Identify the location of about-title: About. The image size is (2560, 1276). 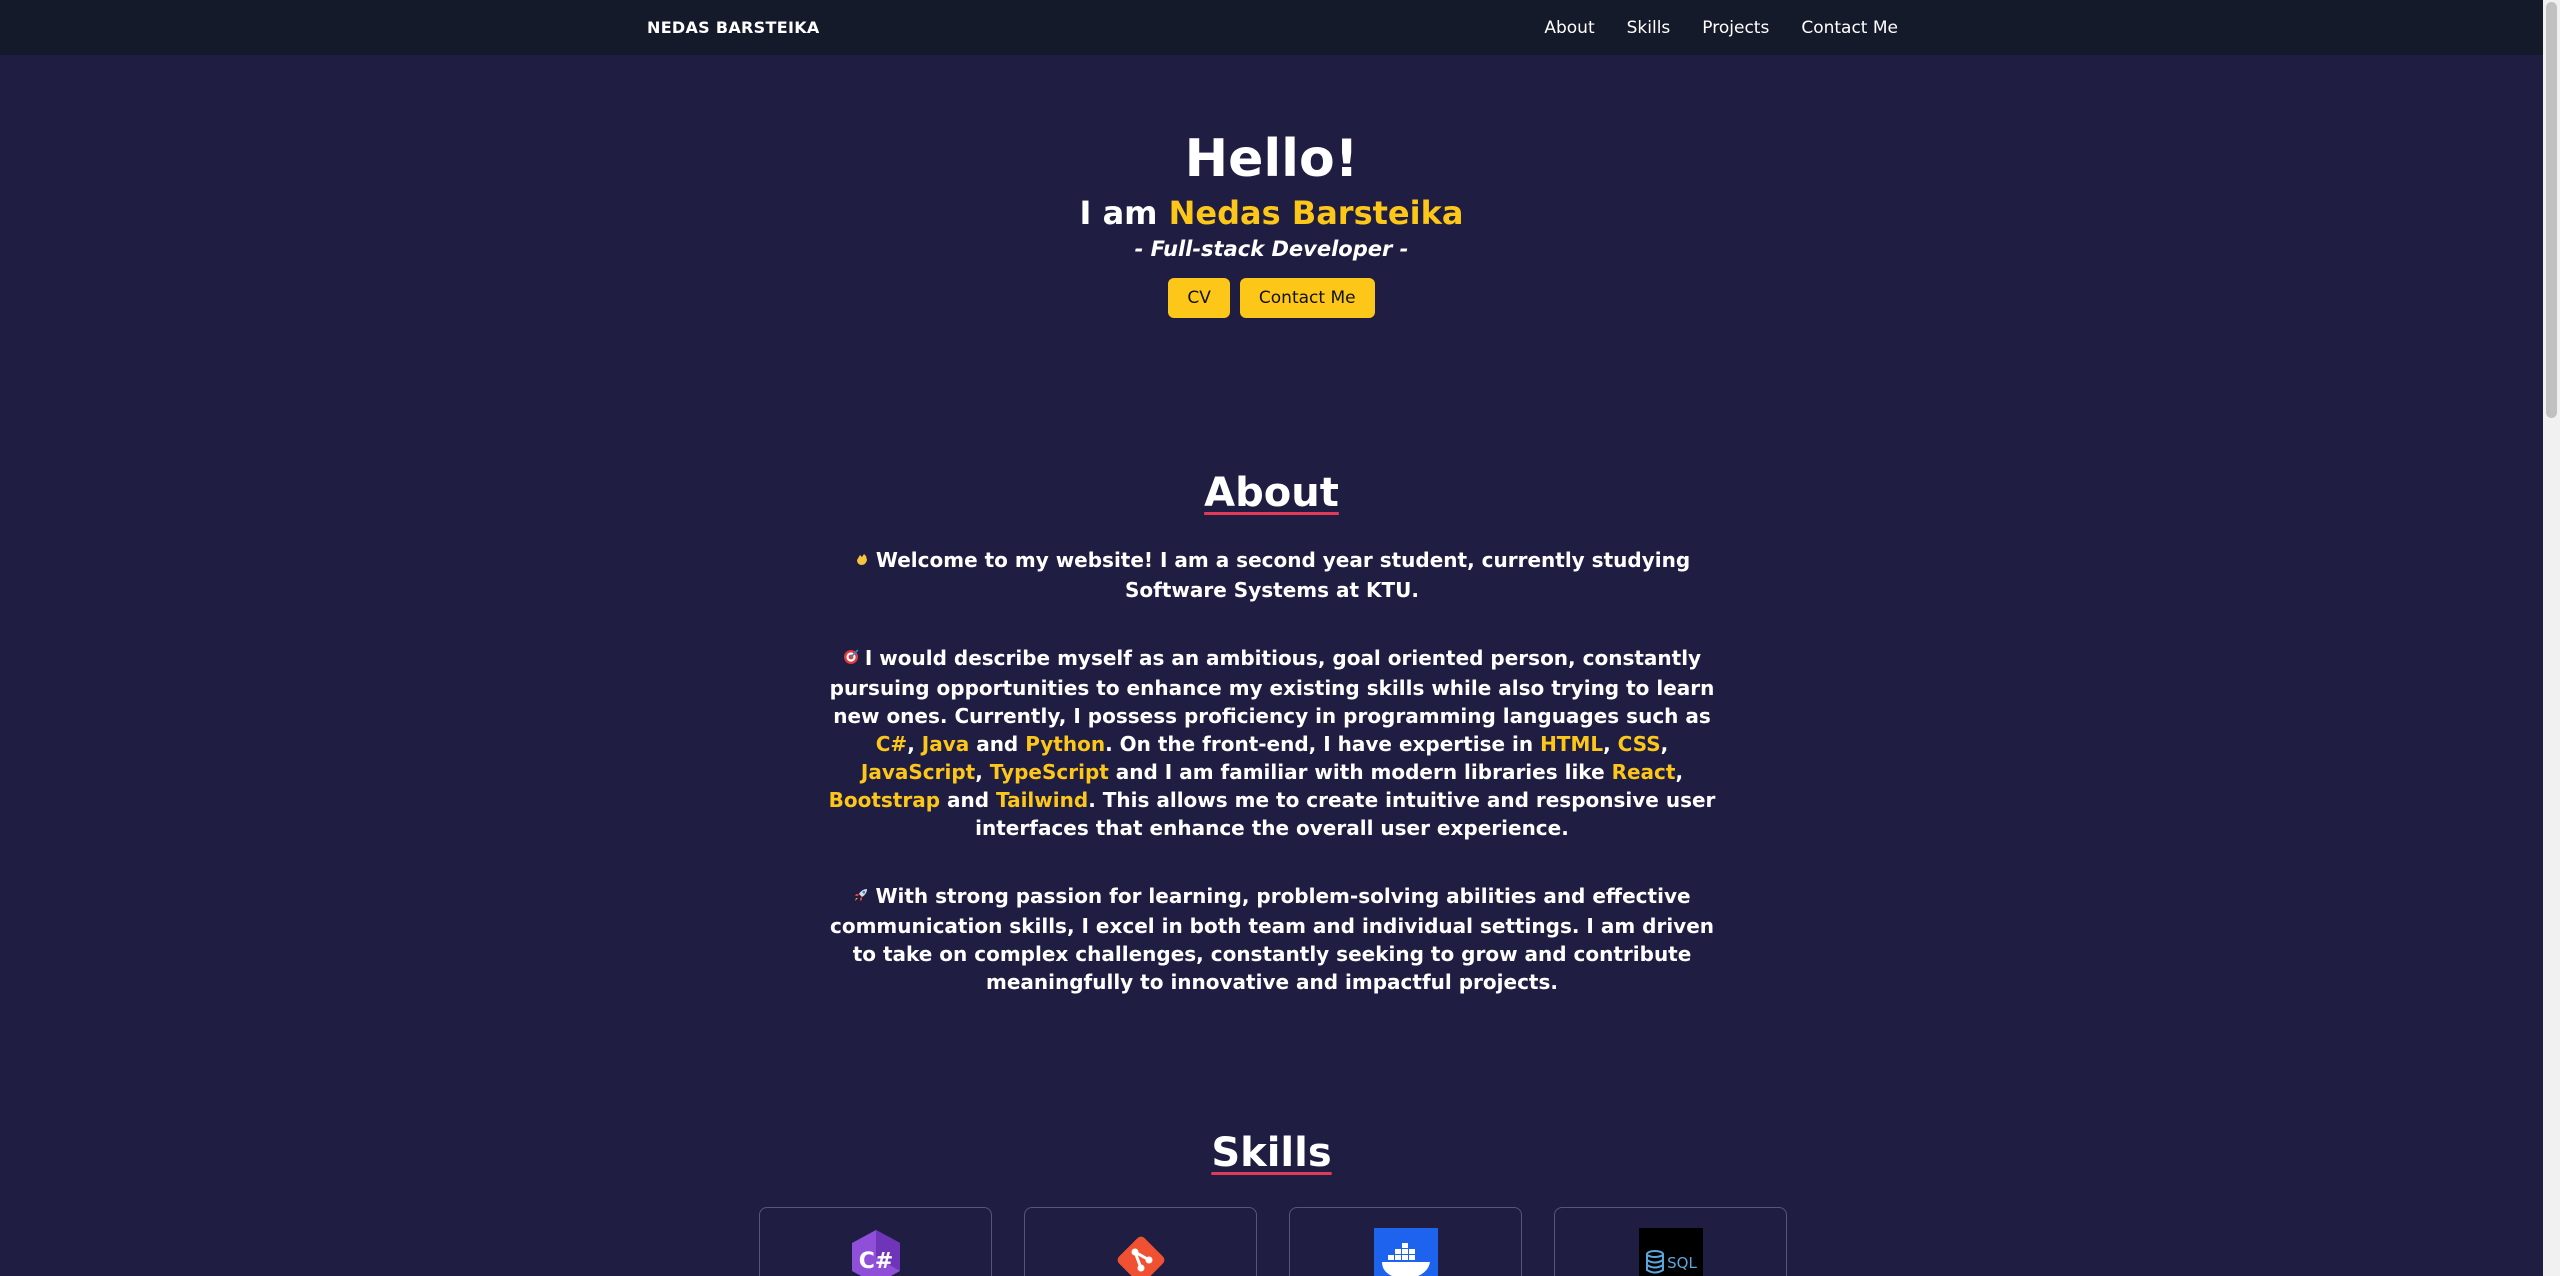
(1271, 493).